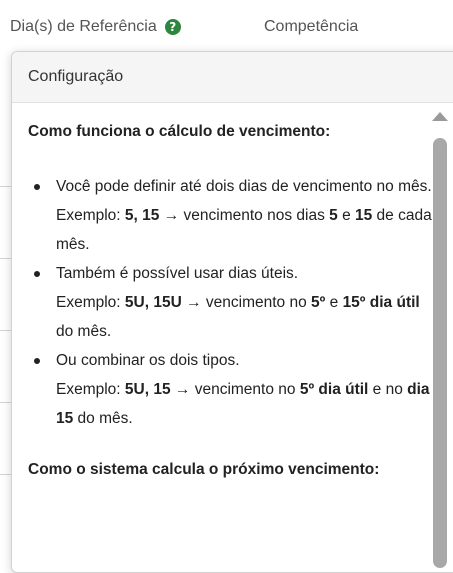  I want to click on example-value: 5U, 15U, so click(153, 302).